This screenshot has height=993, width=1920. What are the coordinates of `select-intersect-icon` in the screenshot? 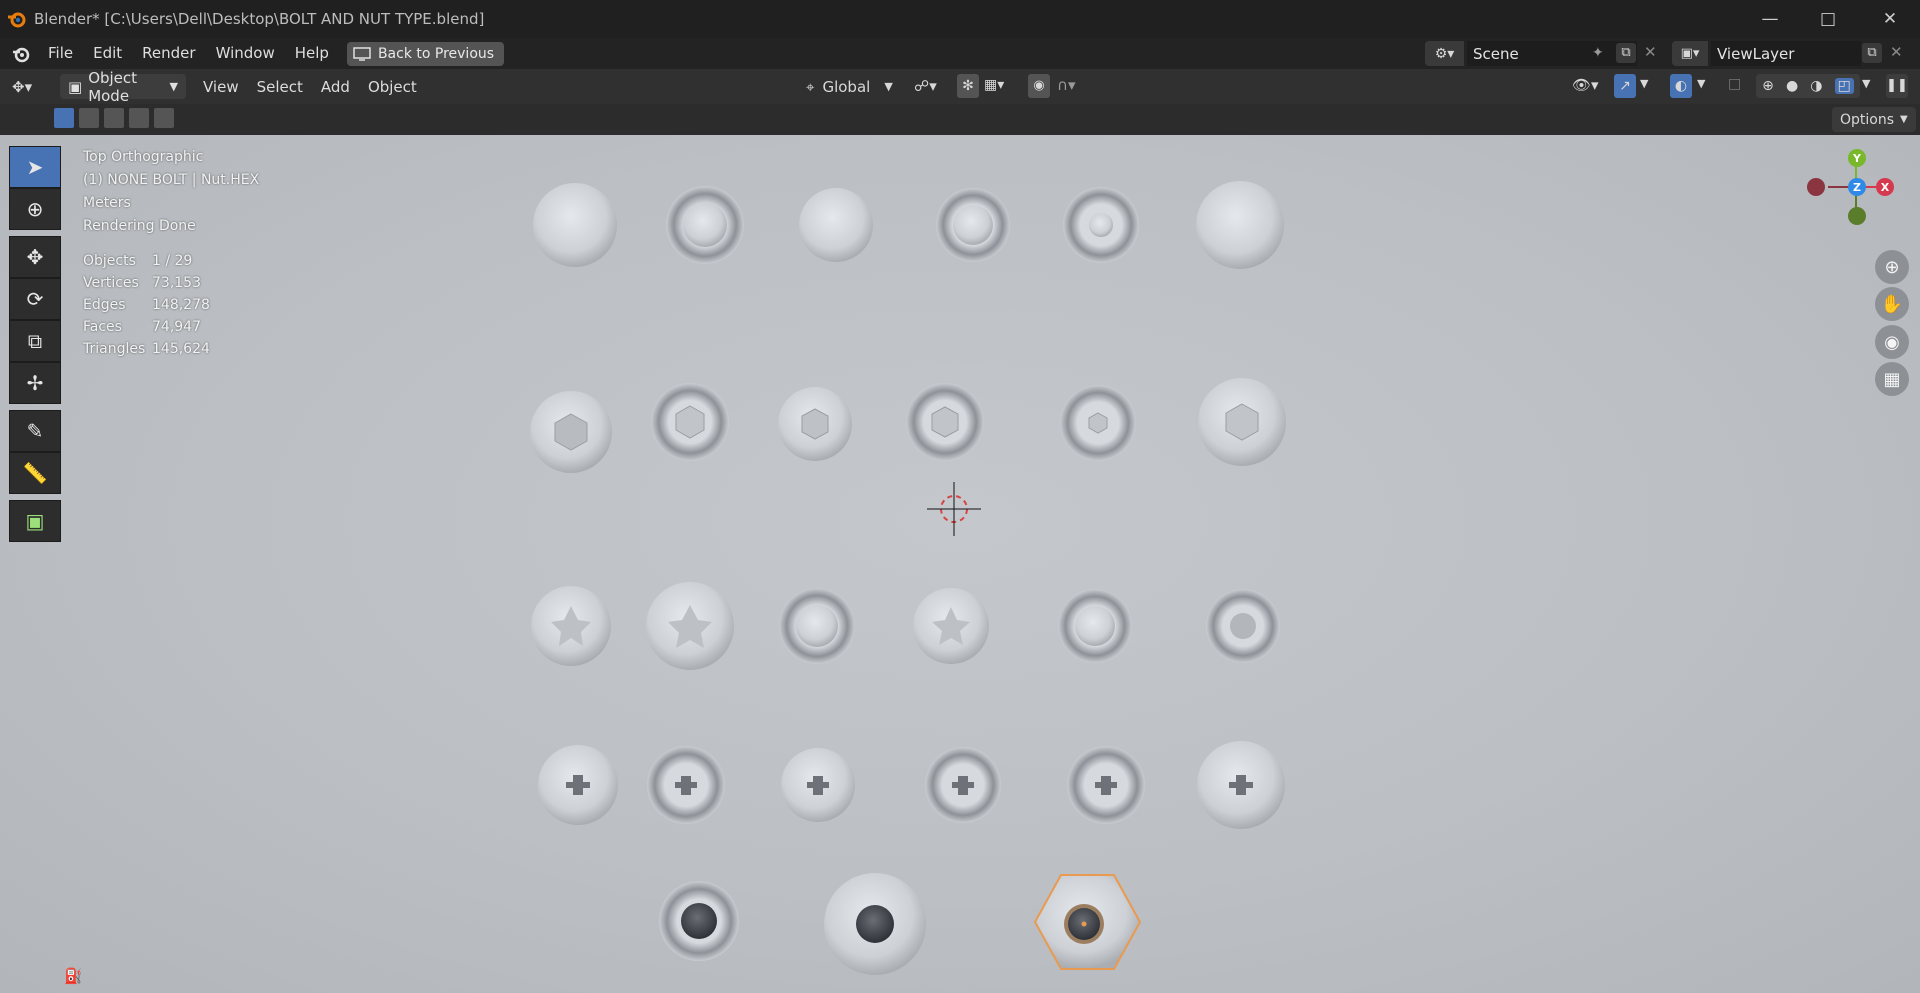 It's located at (164, 118).